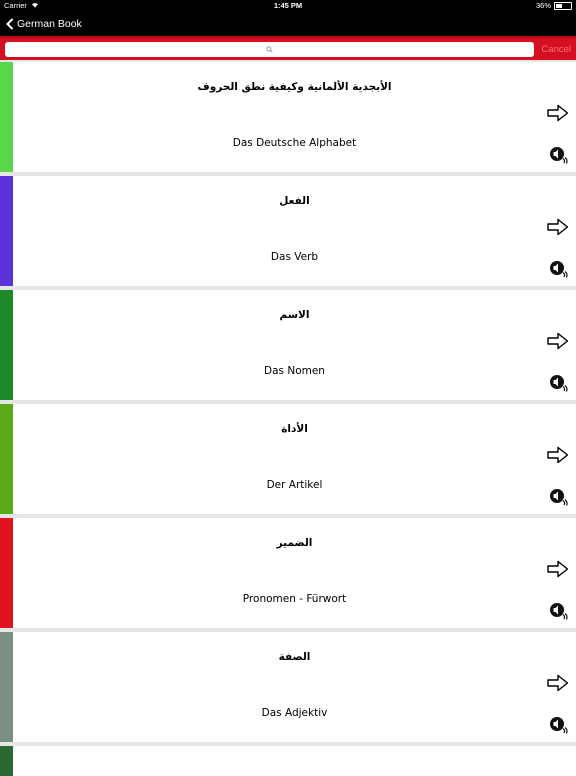 Image resolution: width=576 pixels, height=776 pixels. Describe the element at coordinates (294, 231) in the screenshot. I see `lesson-texts: الفعل Das Verb` at that location.